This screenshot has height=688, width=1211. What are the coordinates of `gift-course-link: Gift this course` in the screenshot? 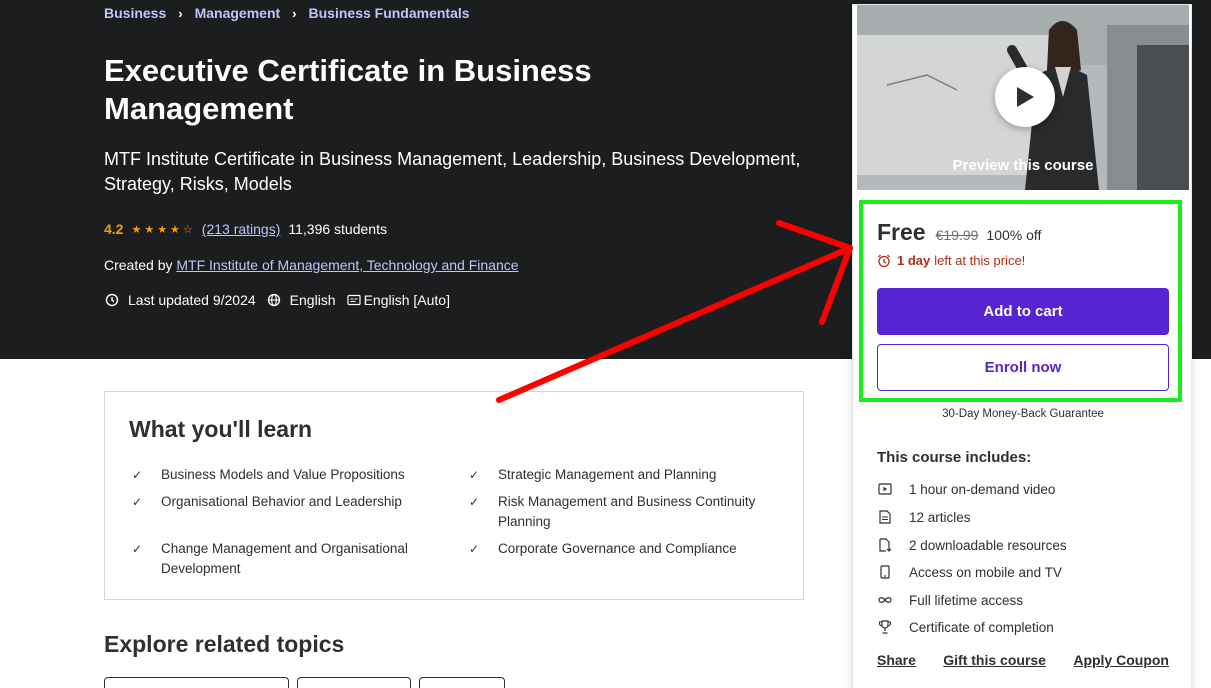 It's located at (994, 660).